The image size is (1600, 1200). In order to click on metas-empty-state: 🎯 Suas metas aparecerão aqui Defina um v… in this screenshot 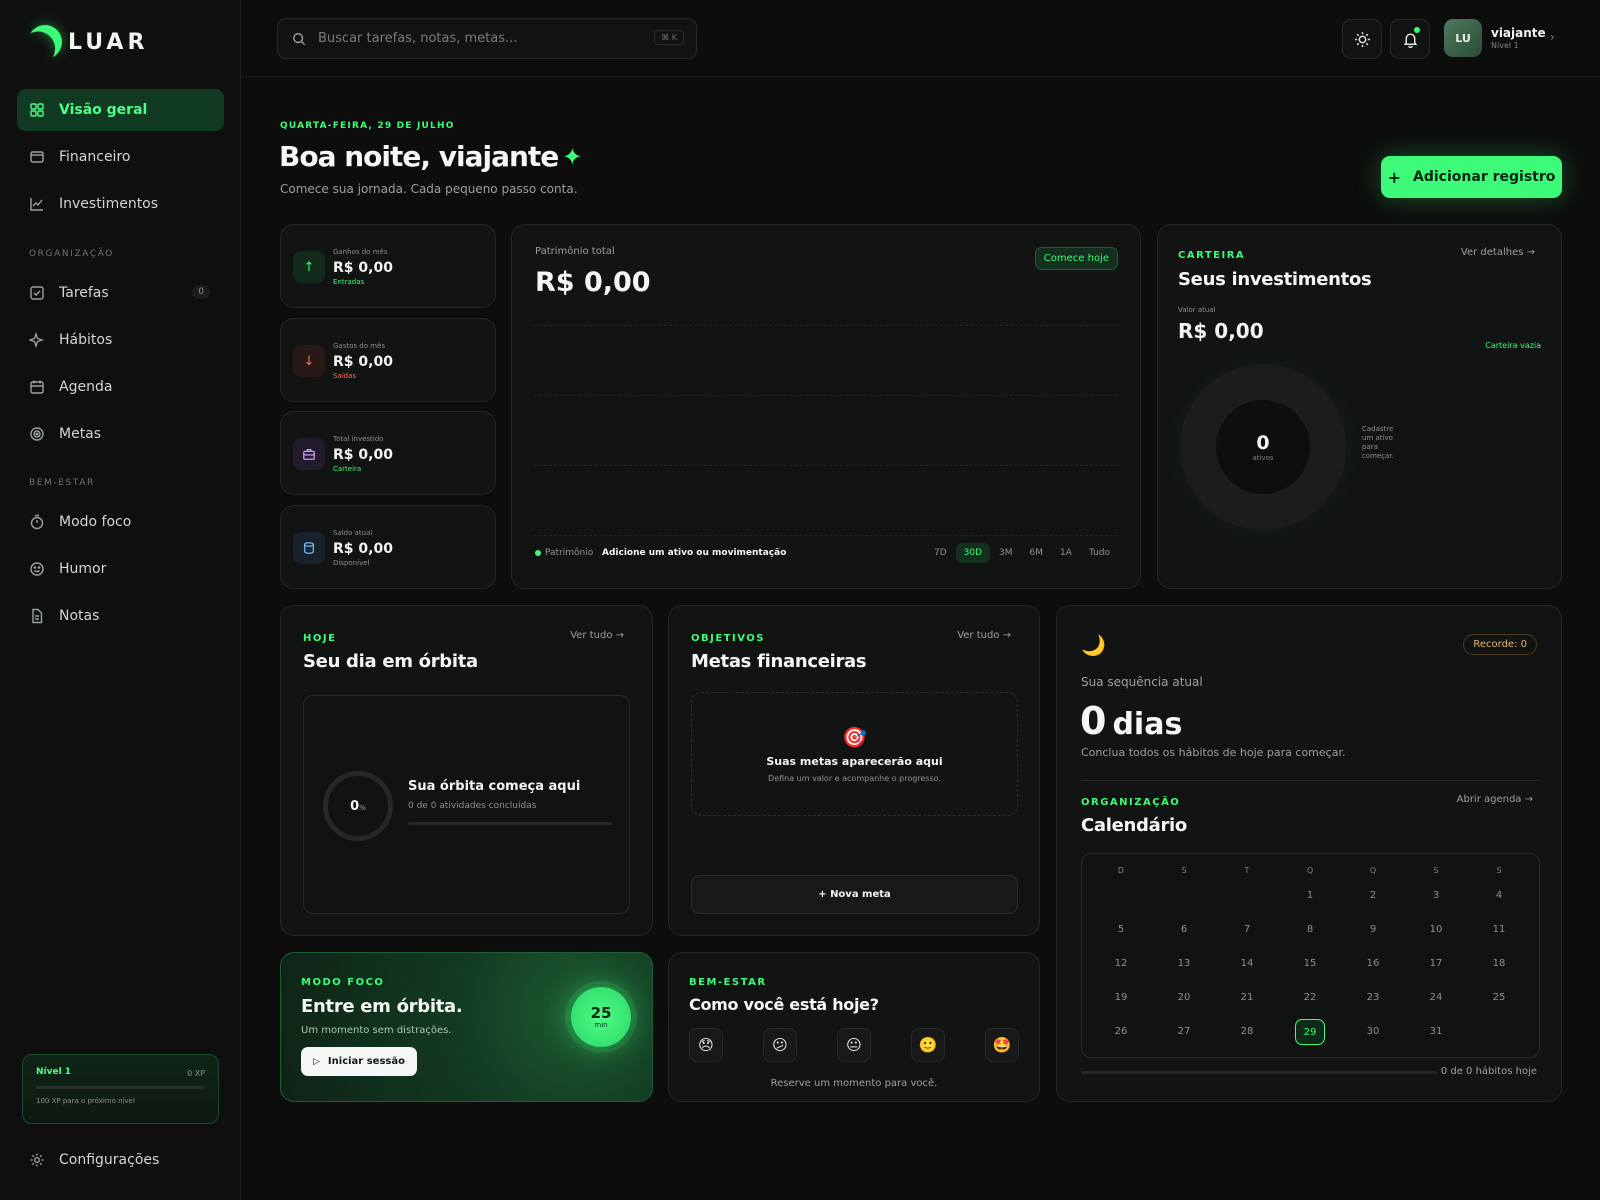, I will do `click(854, 754)`.